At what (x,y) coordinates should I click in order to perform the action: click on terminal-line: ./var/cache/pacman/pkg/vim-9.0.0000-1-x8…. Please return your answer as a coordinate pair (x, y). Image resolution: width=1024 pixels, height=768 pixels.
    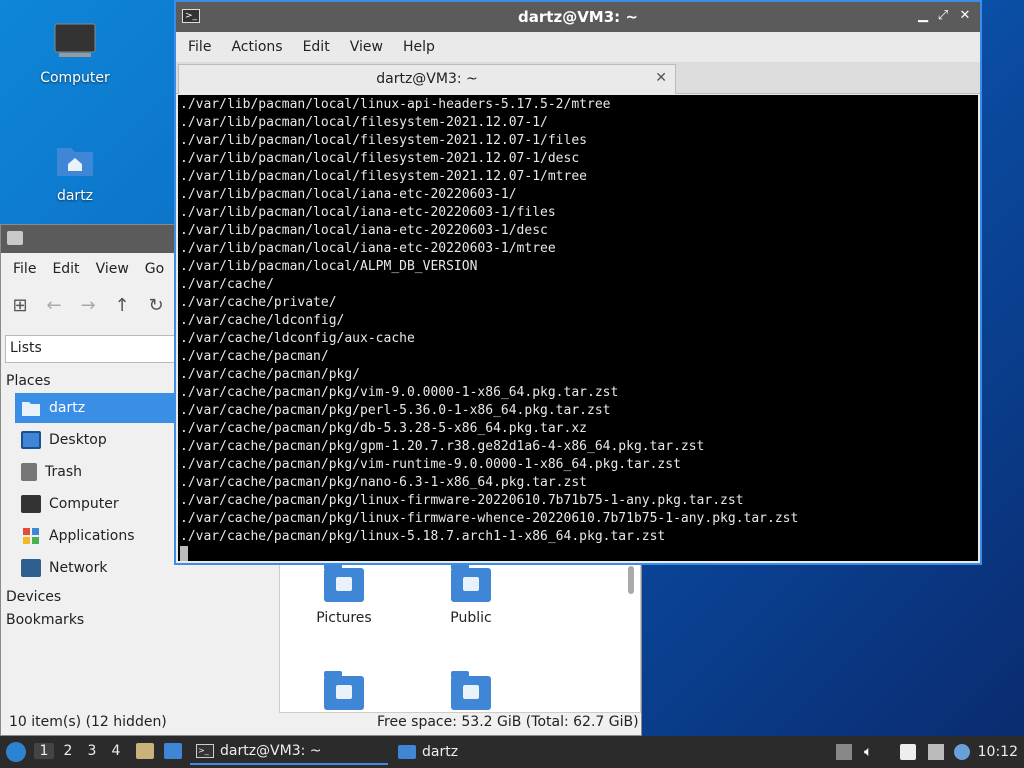
    Looking at the image, I should click on (399, 392).